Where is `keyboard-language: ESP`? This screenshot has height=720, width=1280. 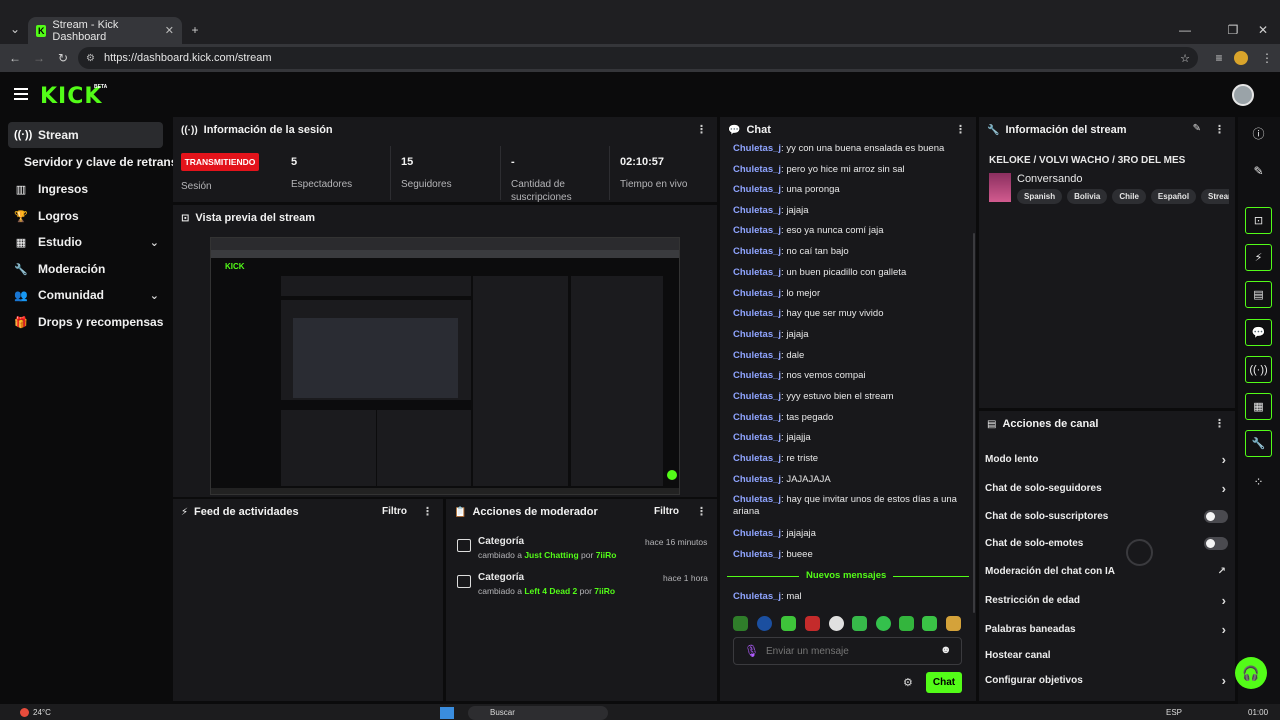
keyboard-language: ESP is located at coordinates (1174, 712).